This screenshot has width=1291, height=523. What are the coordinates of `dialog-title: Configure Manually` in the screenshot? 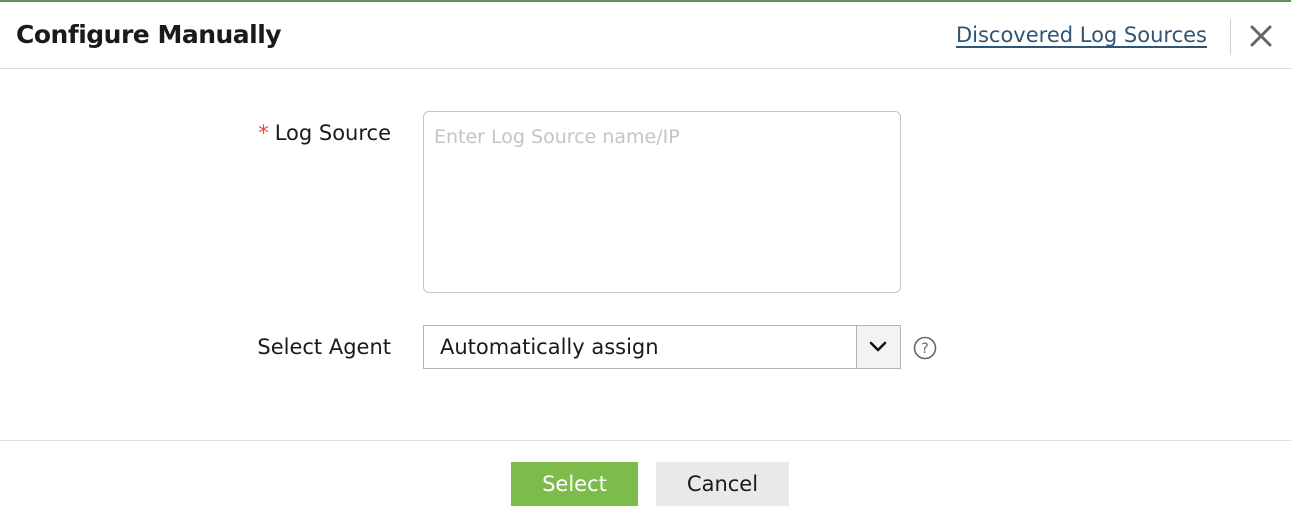 It's located at (149, 34).